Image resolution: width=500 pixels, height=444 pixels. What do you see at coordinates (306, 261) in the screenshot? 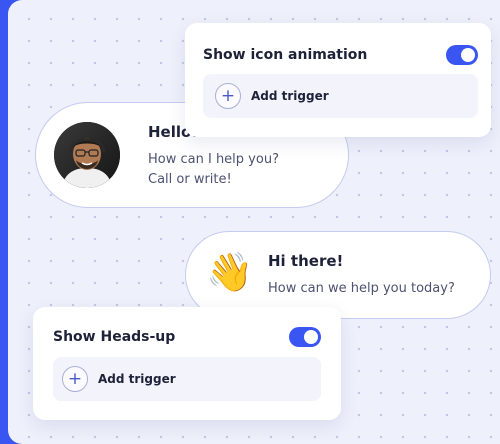
I see `chat-hi-title: Hi there!` at bounding box center [306, 261].